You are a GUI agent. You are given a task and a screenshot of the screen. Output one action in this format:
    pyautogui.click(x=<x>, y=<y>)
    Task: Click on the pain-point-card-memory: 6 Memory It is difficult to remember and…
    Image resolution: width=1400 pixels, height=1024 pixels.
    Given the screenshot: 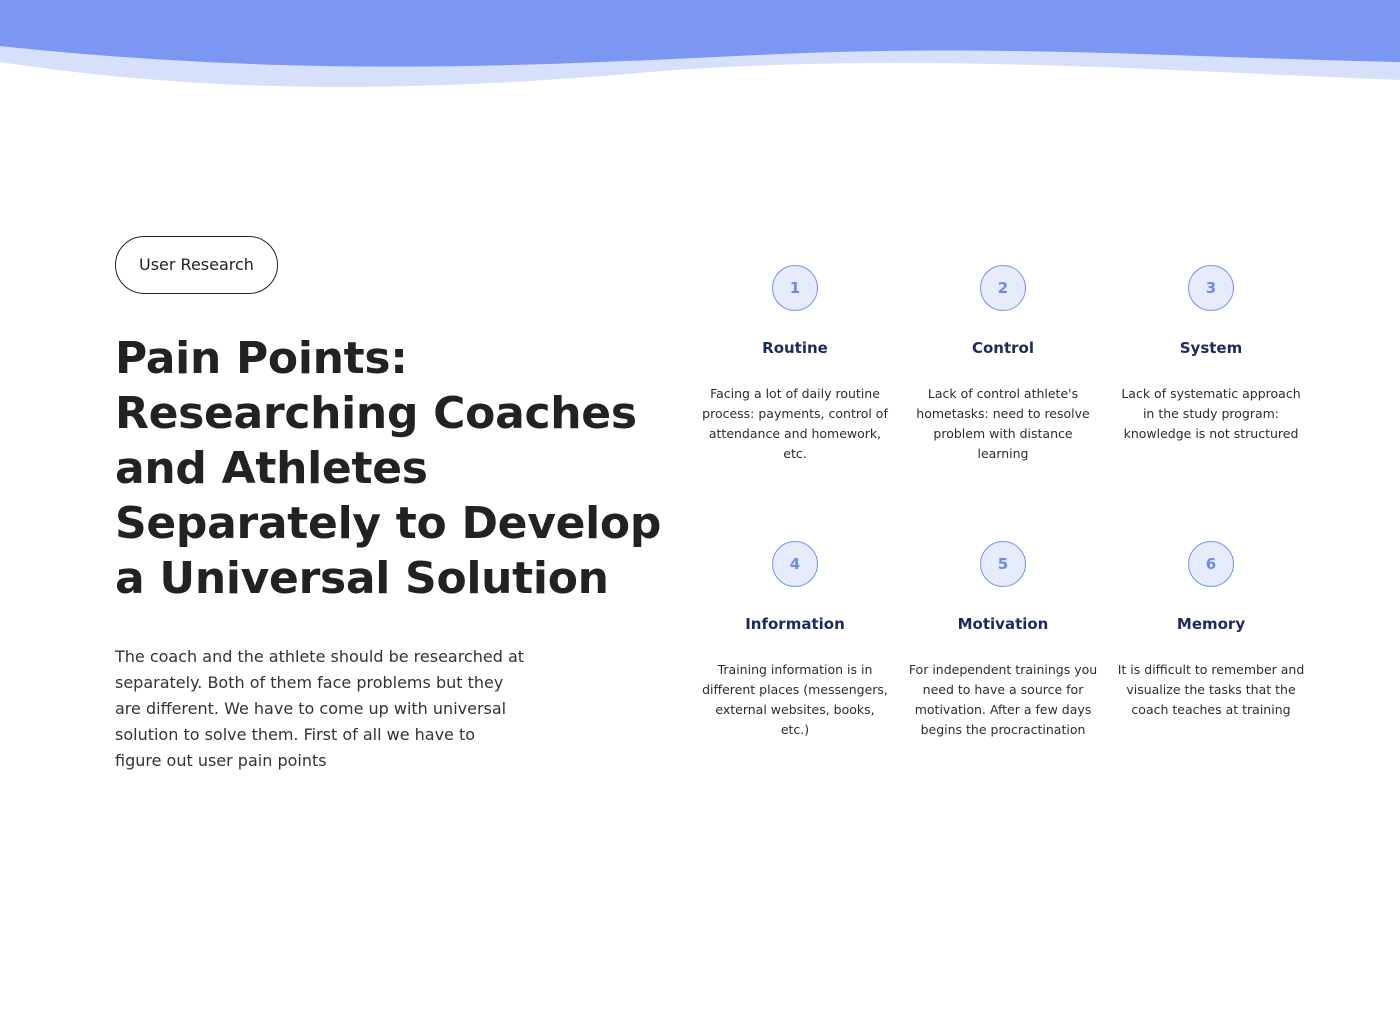 What is the action you would take?
    pyautogui.click(x=1211, y=666)
    